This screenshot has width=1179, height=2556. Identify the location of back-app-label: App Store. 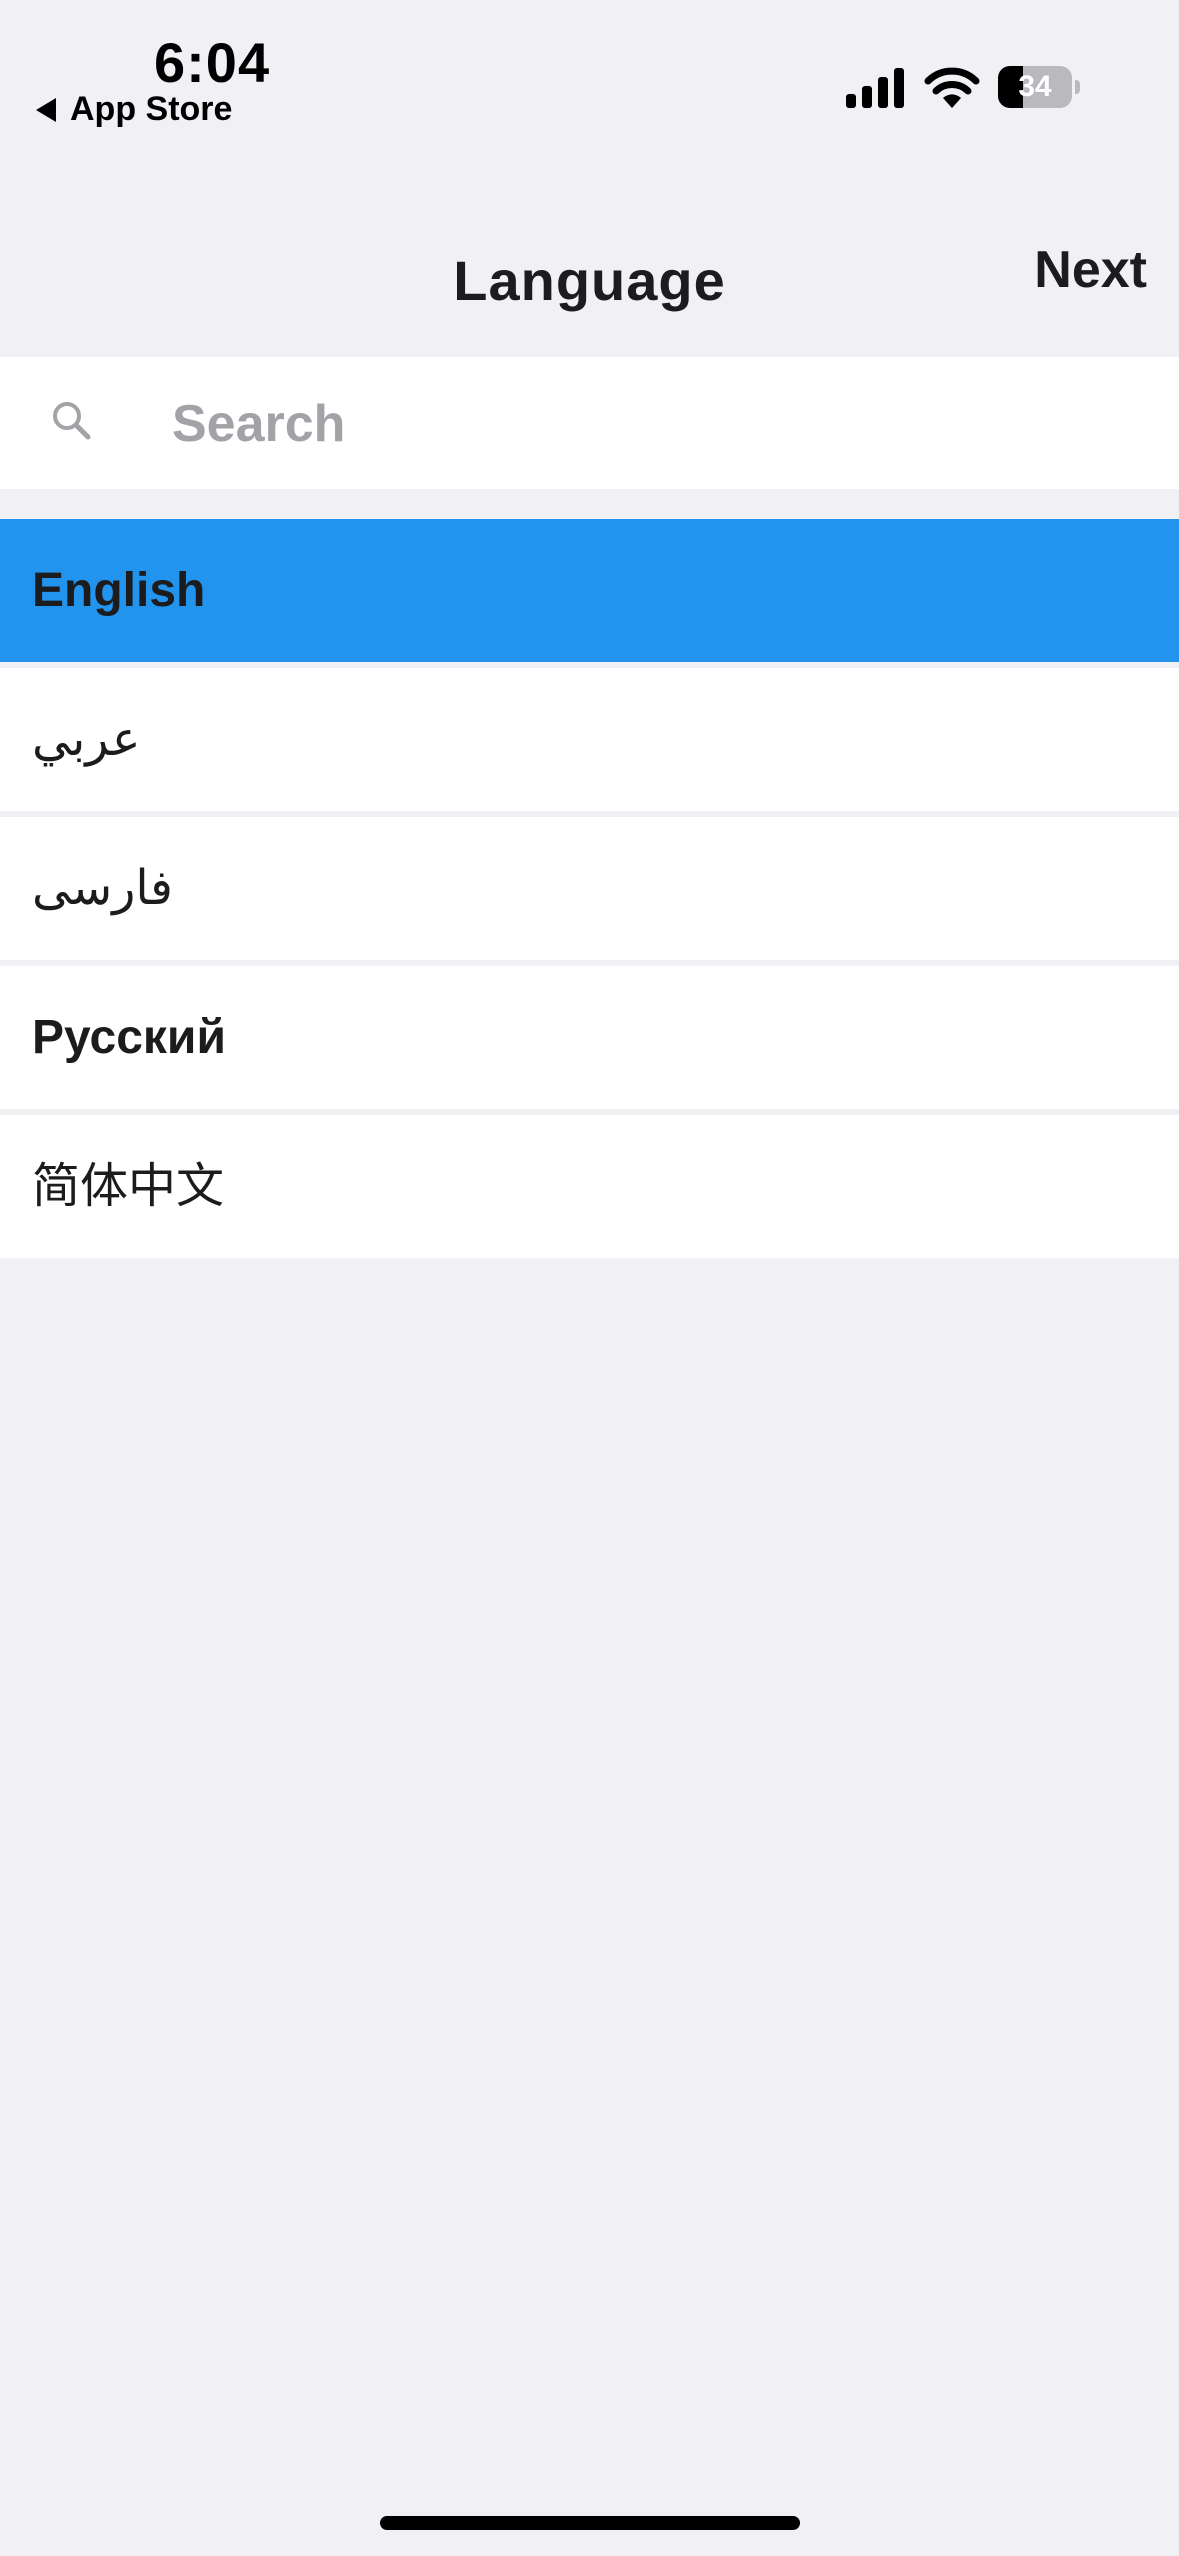
(151, 109).